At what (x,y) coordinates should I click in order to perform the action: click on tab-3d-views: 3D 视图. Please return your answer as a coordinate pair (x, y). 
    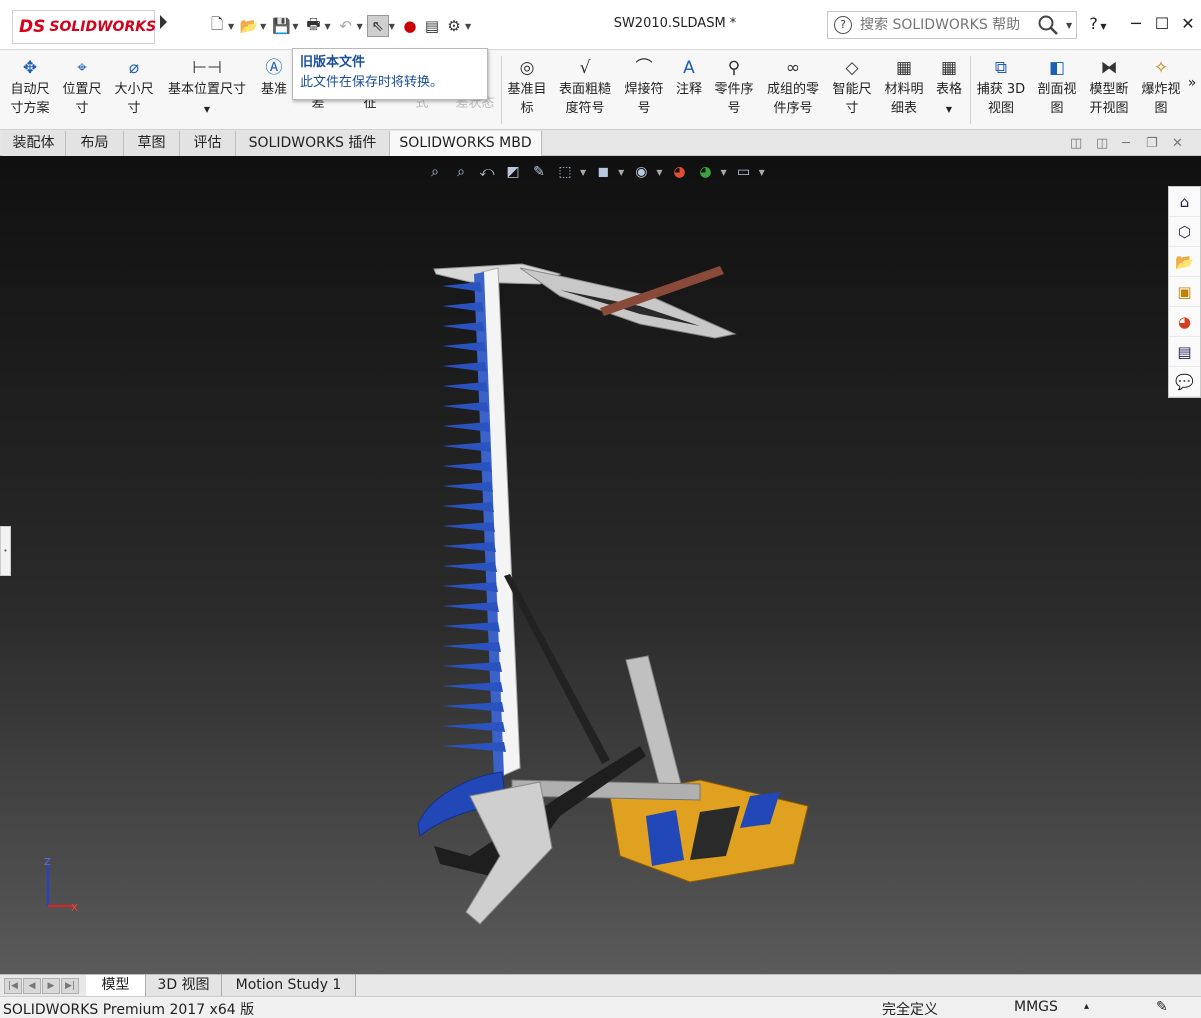
    Looking at the image, I should click on (184, 986).